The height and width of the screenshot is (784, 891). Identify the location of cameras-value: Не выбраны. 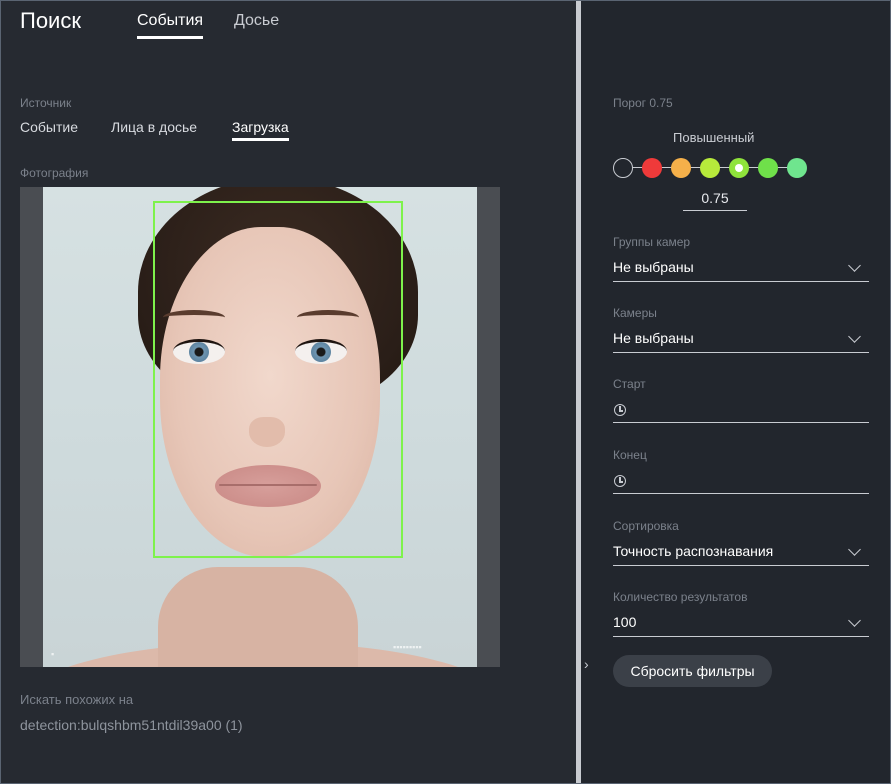
(653, 338).